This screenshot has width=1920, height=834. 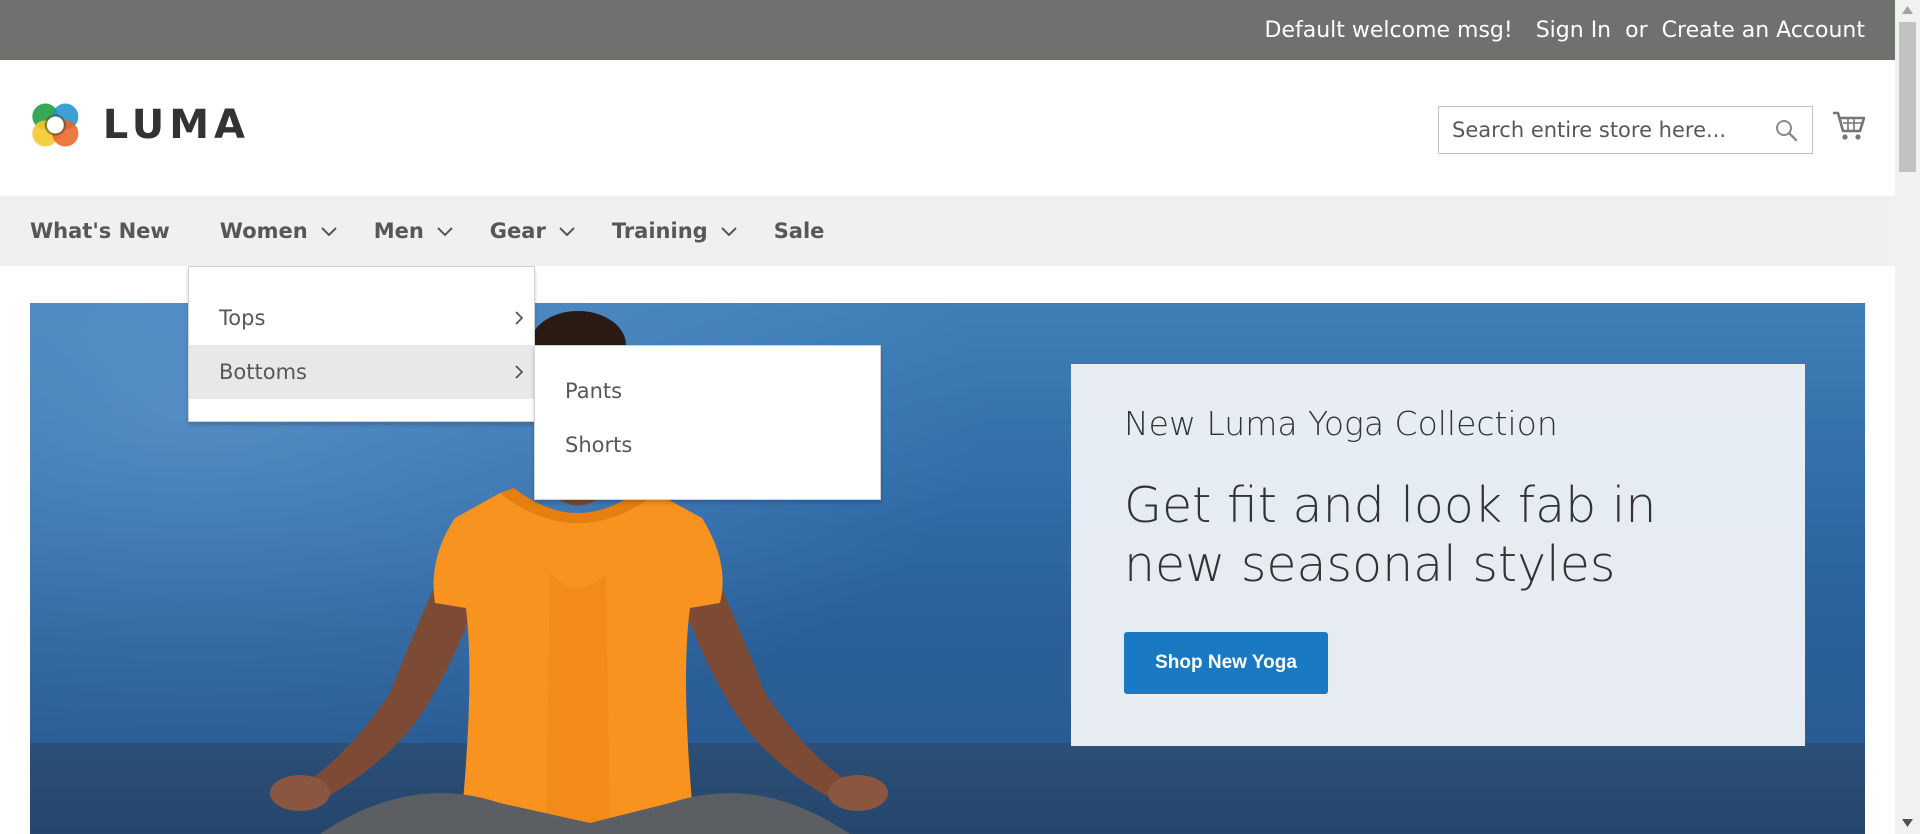 What do you see at coordinates (263, 231) in the screenshot?
I see `nav-item-label: Women` at bounding box center [263, 231].